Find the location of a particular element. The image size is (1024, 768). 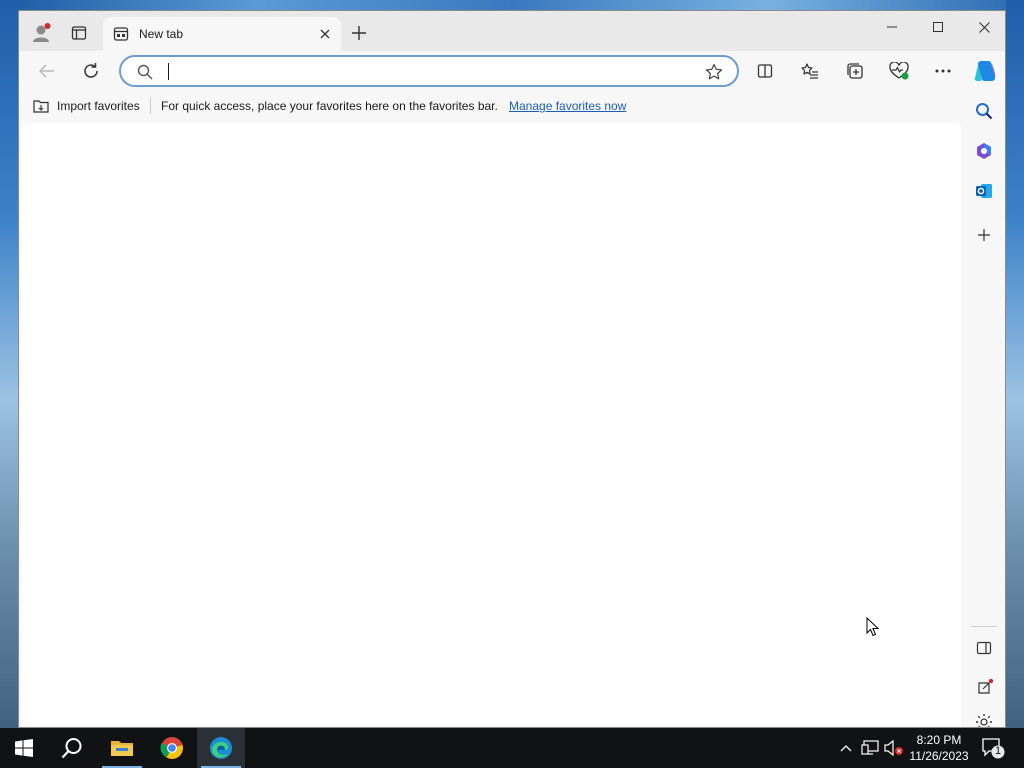

outlook-icon is located at coordinates (984, 191).